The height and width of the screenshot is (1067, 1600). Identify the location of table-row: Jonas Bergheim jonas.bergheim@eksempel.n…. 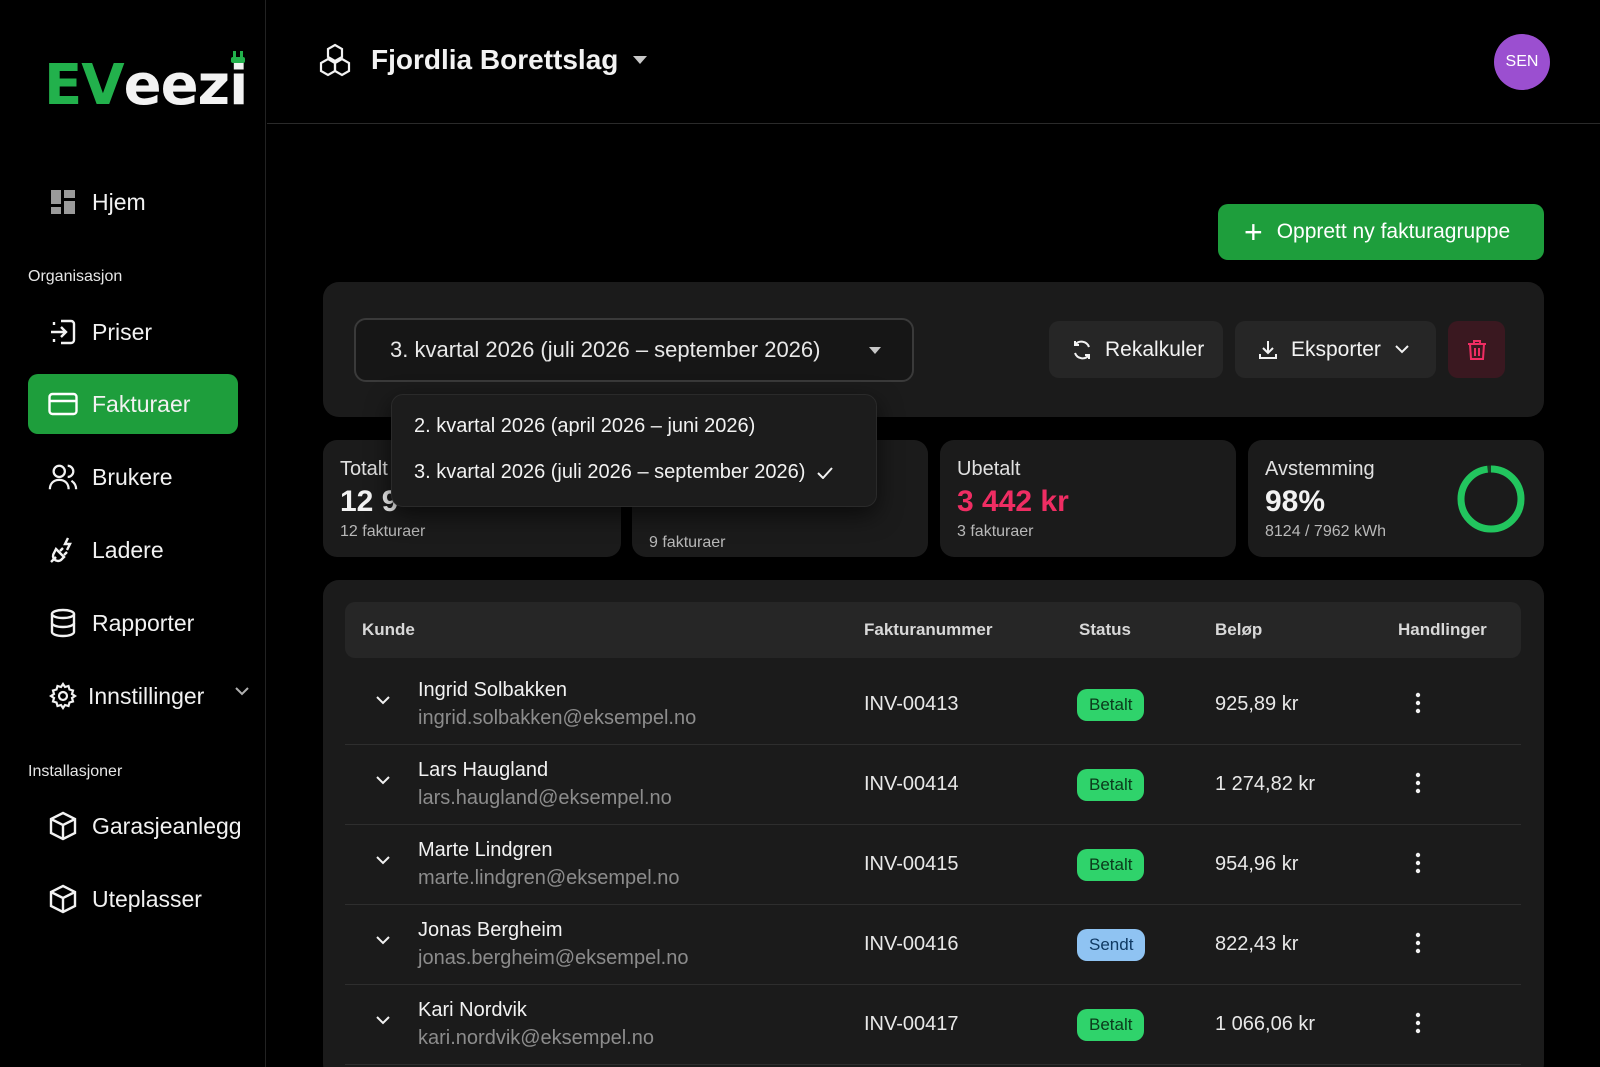
(933, 945).